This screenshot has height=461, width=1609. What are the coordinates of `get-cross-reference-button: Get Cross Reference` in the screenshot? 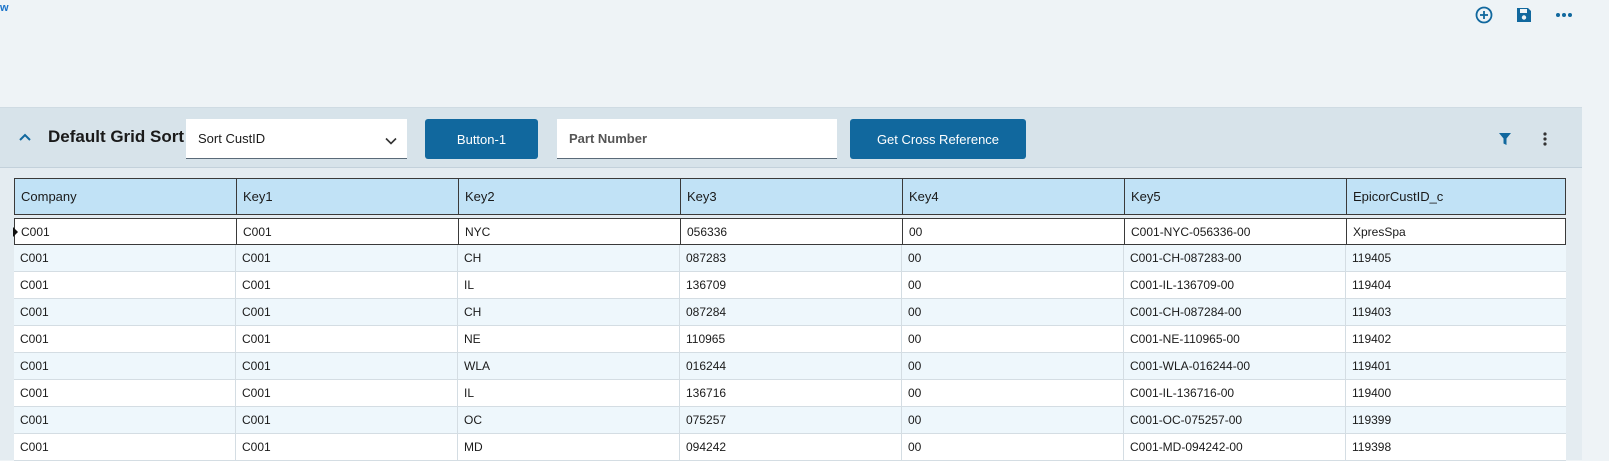 It's located at (938, 139).